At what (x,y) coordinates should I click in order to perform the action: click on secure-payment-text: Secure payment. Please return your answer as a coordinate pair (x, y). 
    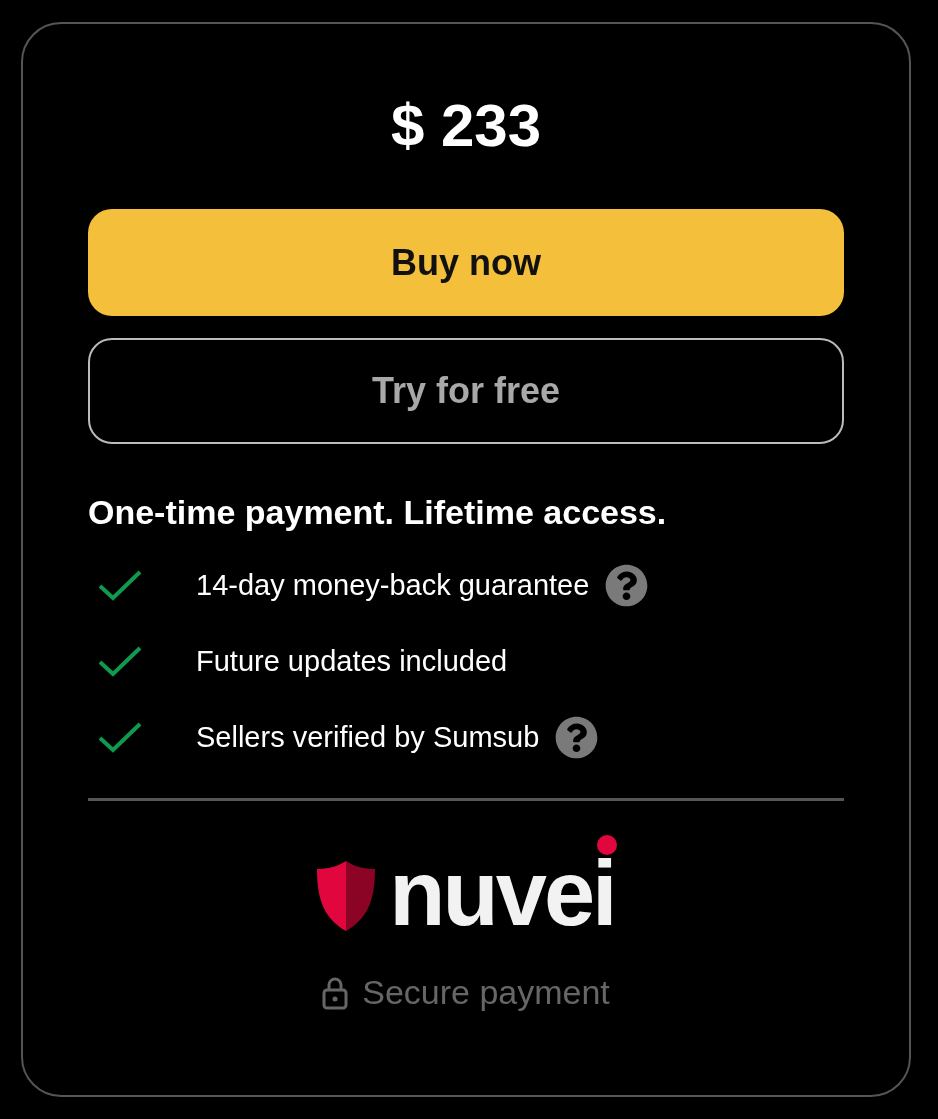
    Looking at the image, I should click on (486, 992).